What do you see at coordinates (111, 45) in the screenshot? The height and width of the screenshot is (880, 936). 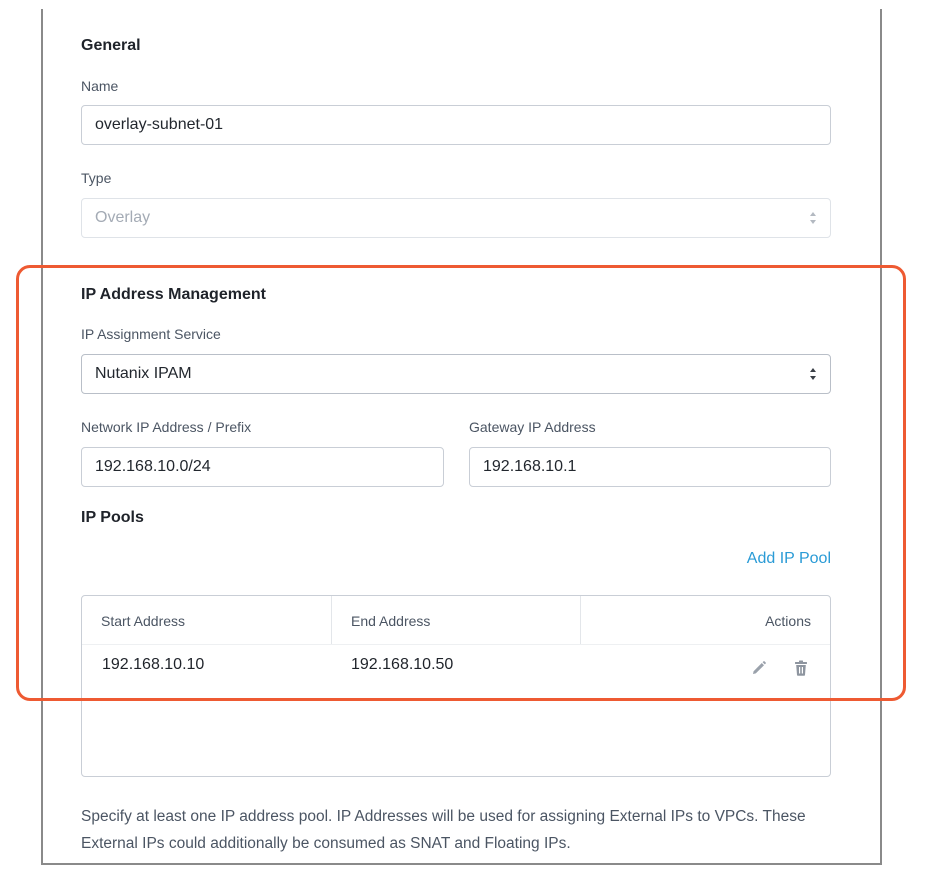 I see `general-section-title: General` at bounding box center [111, 45].